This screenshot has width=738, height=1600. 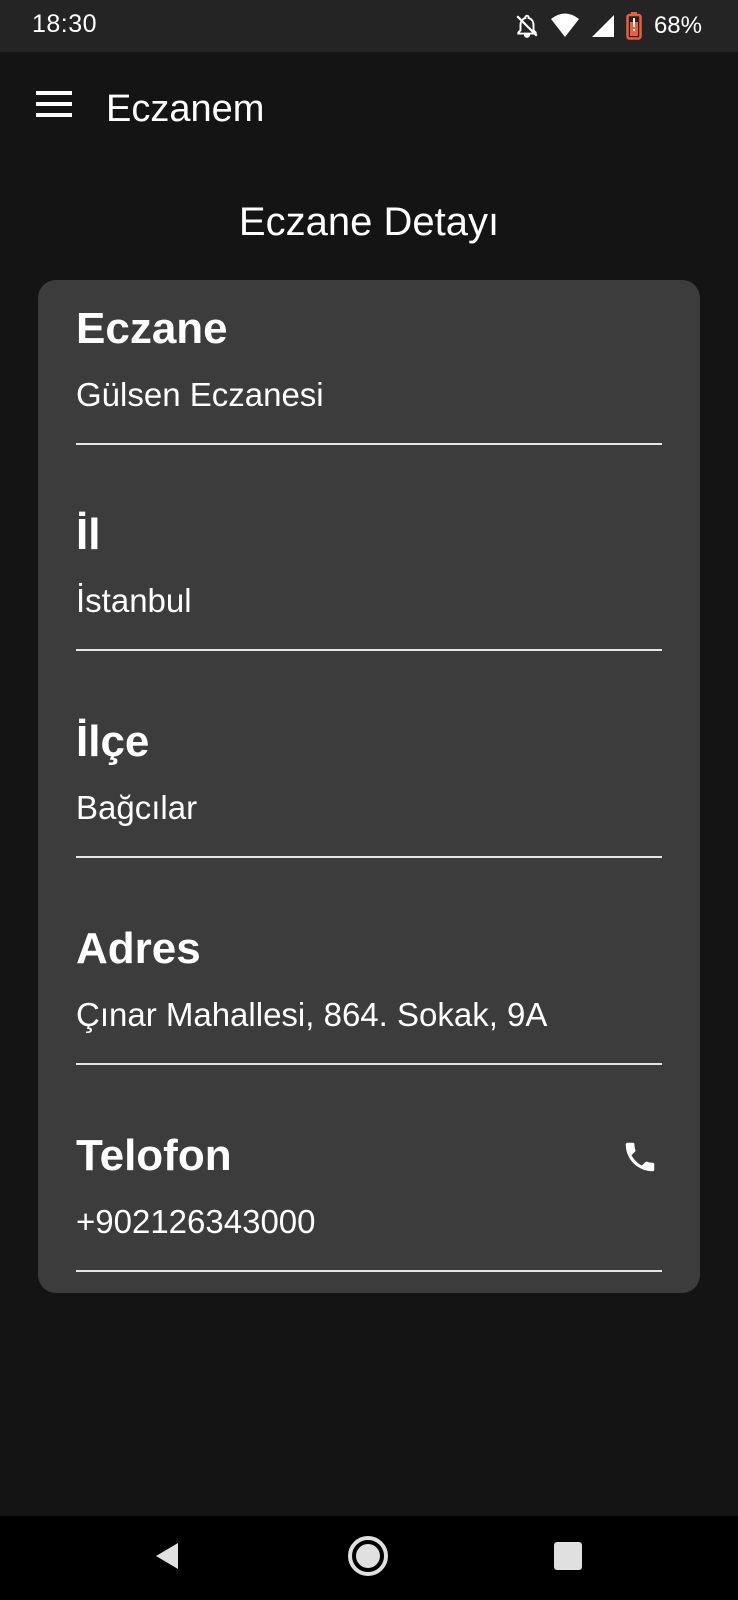 What do you see at coordinates (369, 1192) in the screenshot?
I see `phone-field: Telofon +902126343000` at bounding box center [369, 1192].